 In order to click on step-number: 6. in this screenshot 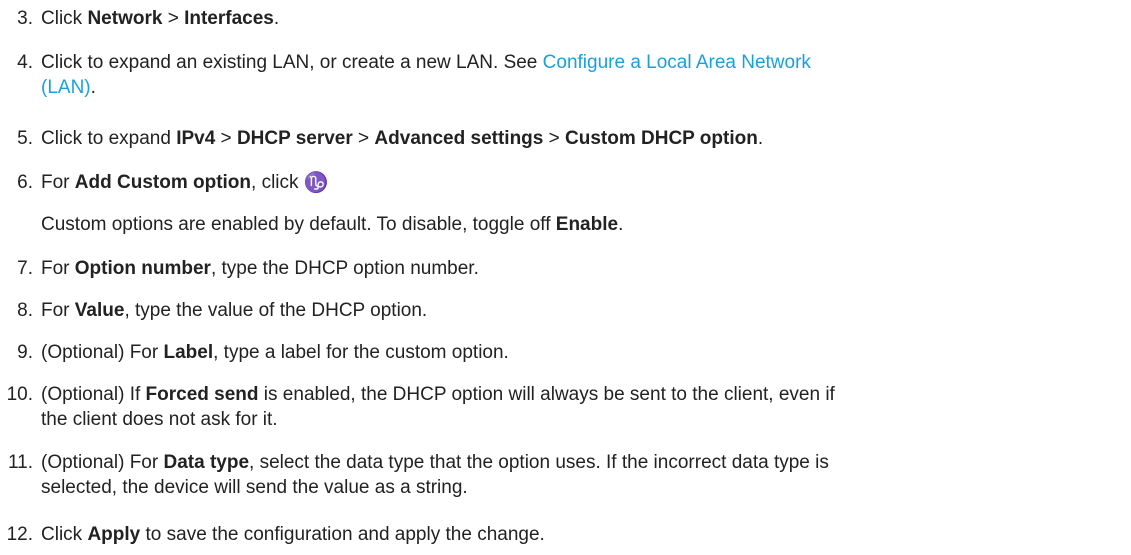, I will do `click(25, 182)`.